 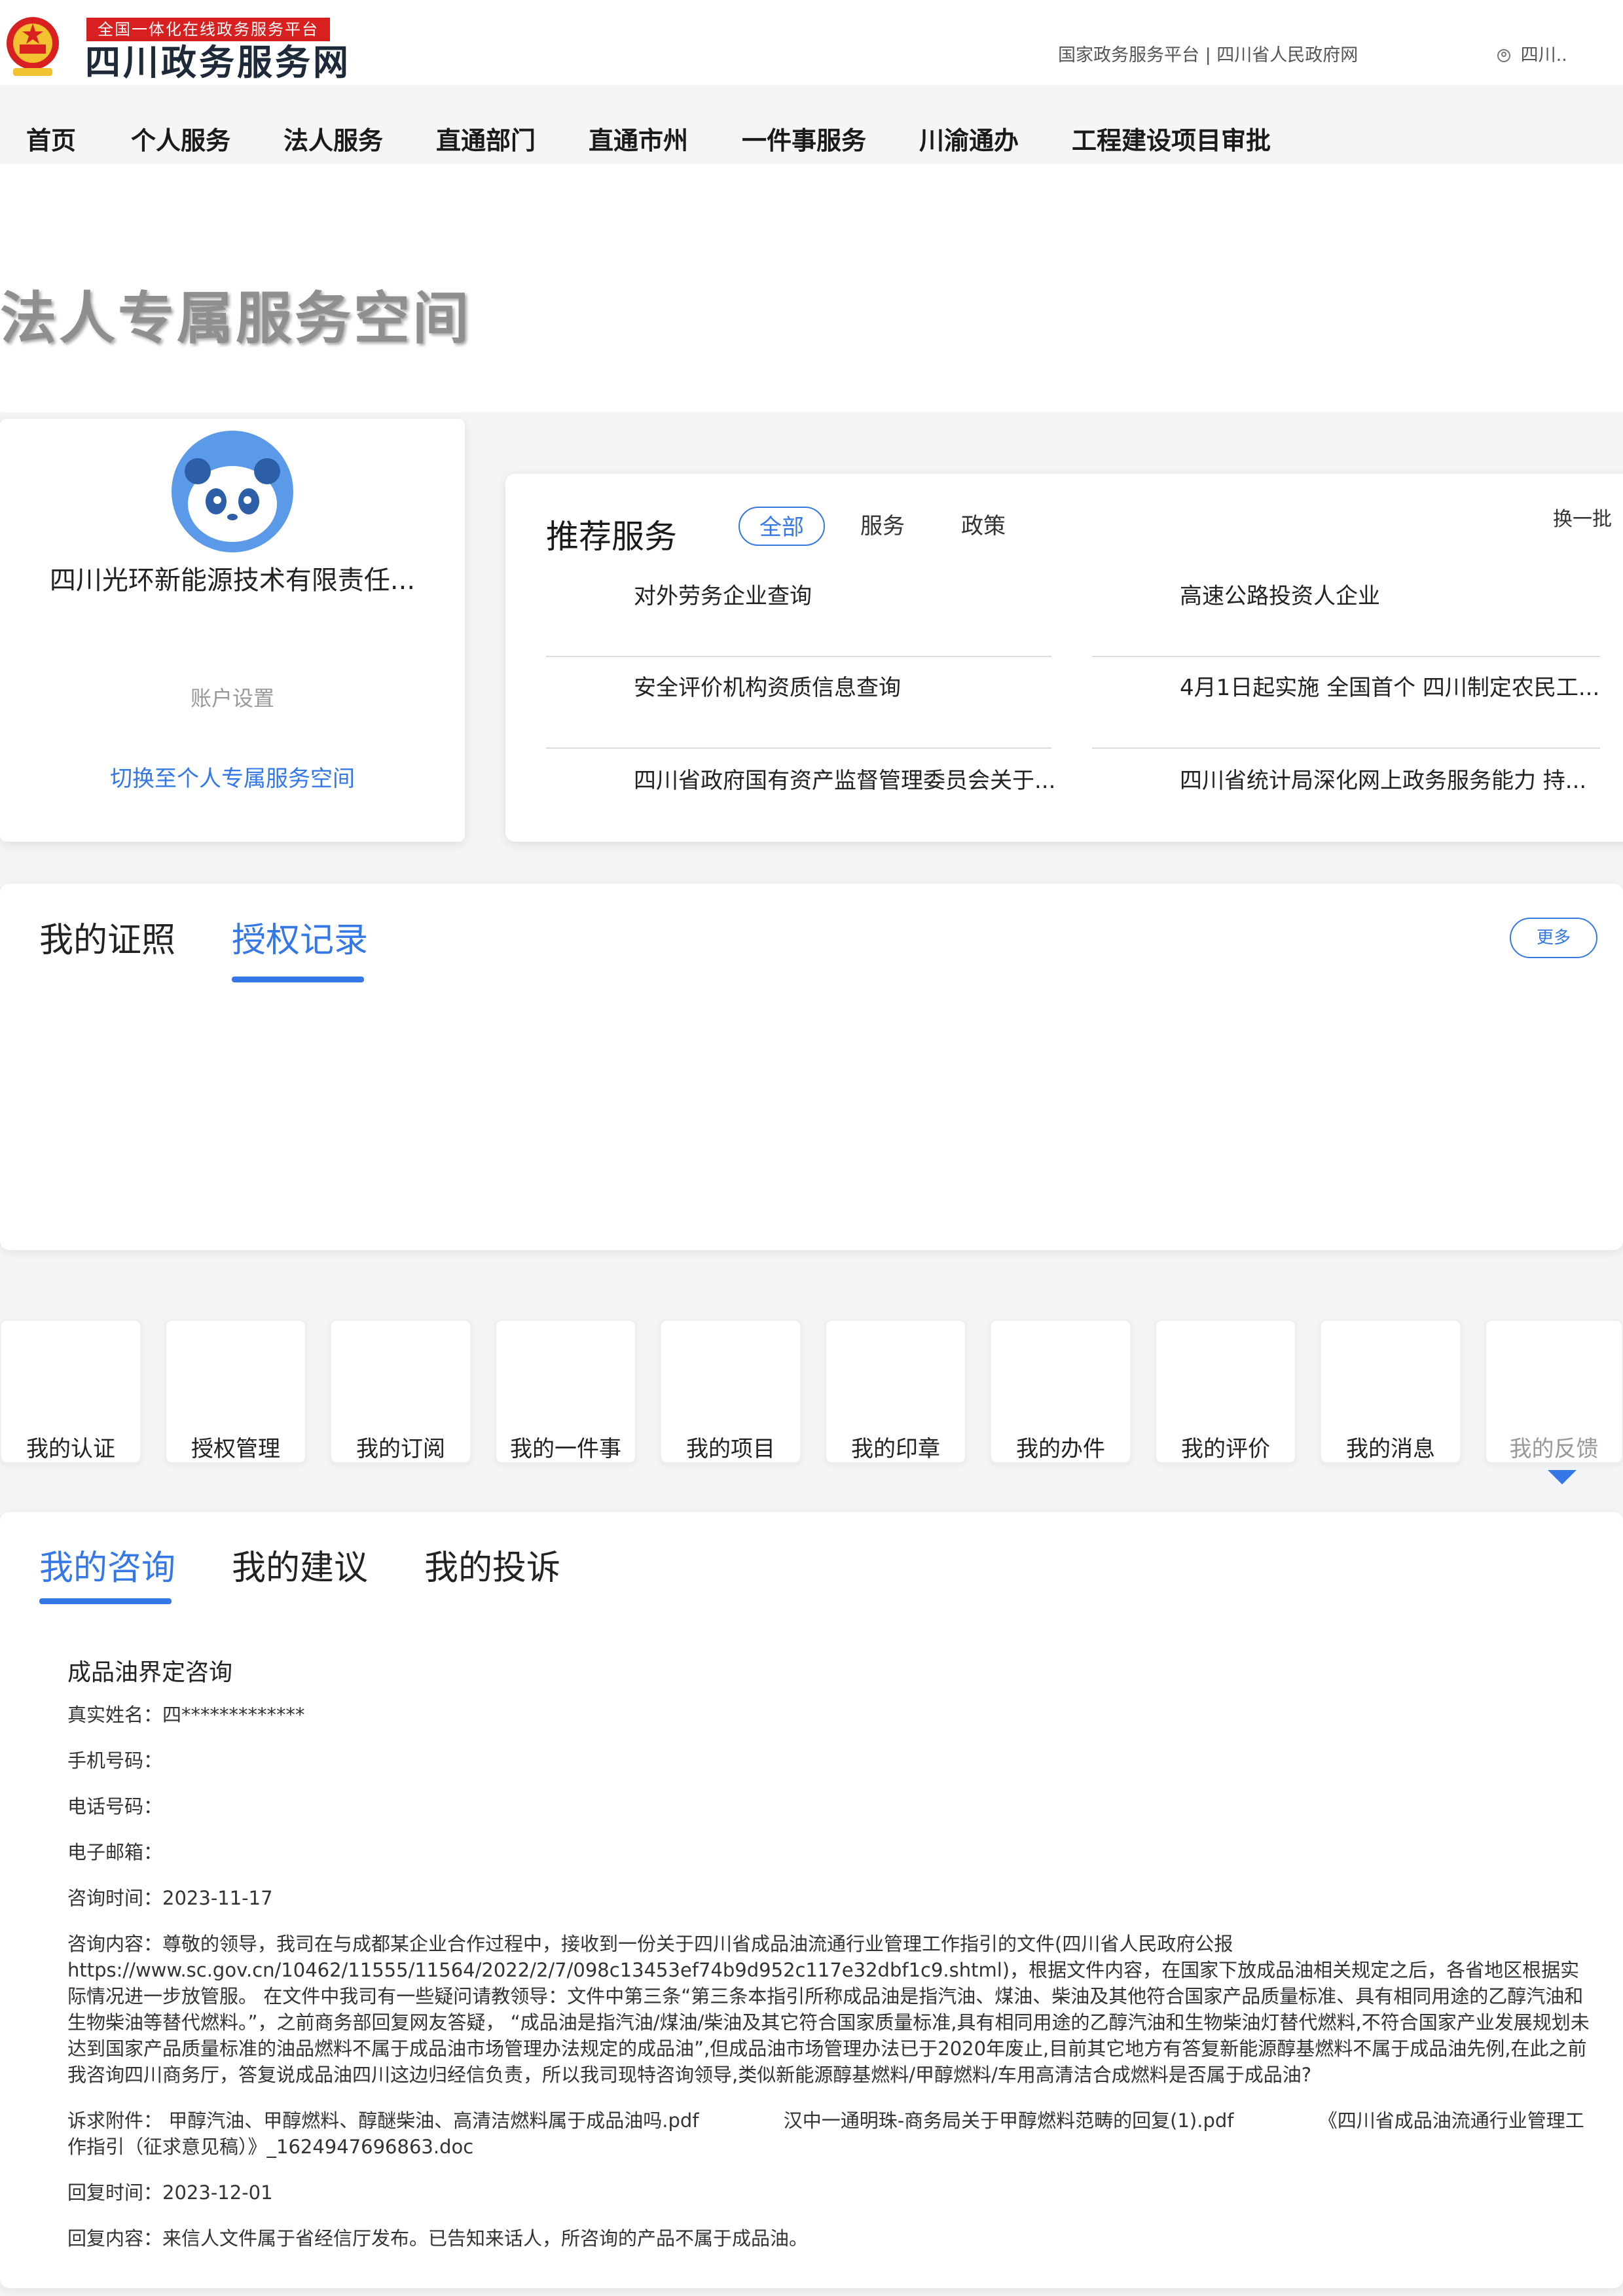 I want to click on mobile-label: 手机号码：, so click(x=115, y=1760).